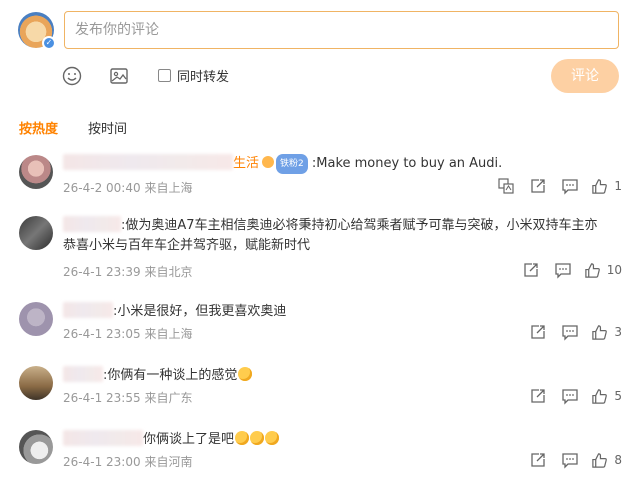  Describe the element at coordinates (168, 462) in the screenshot. I see `comment-location: 来自河南` at that location.